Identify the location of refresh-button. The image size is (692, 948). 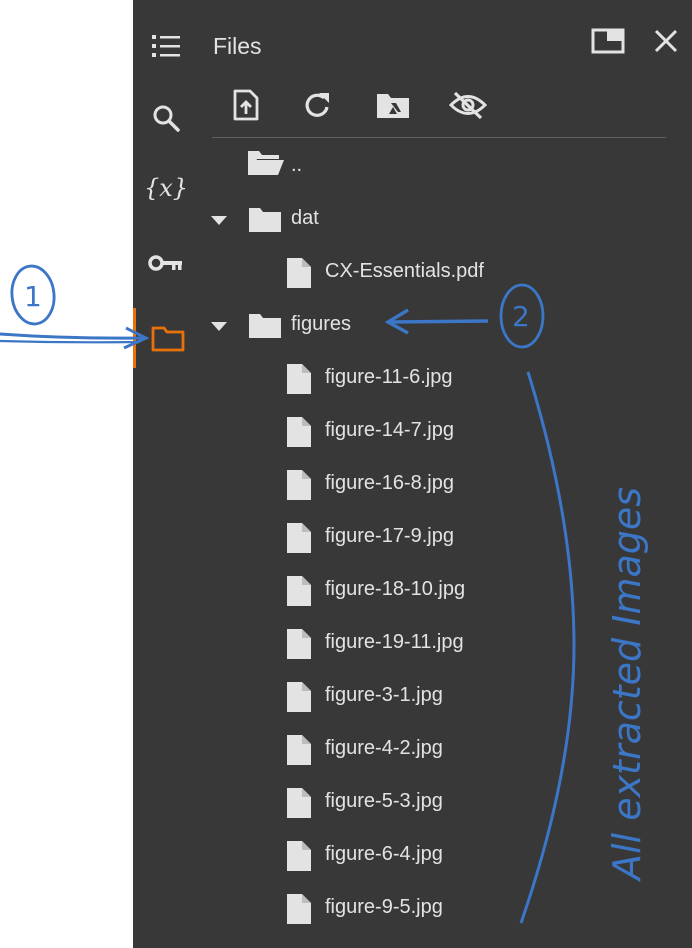
(318, 105).